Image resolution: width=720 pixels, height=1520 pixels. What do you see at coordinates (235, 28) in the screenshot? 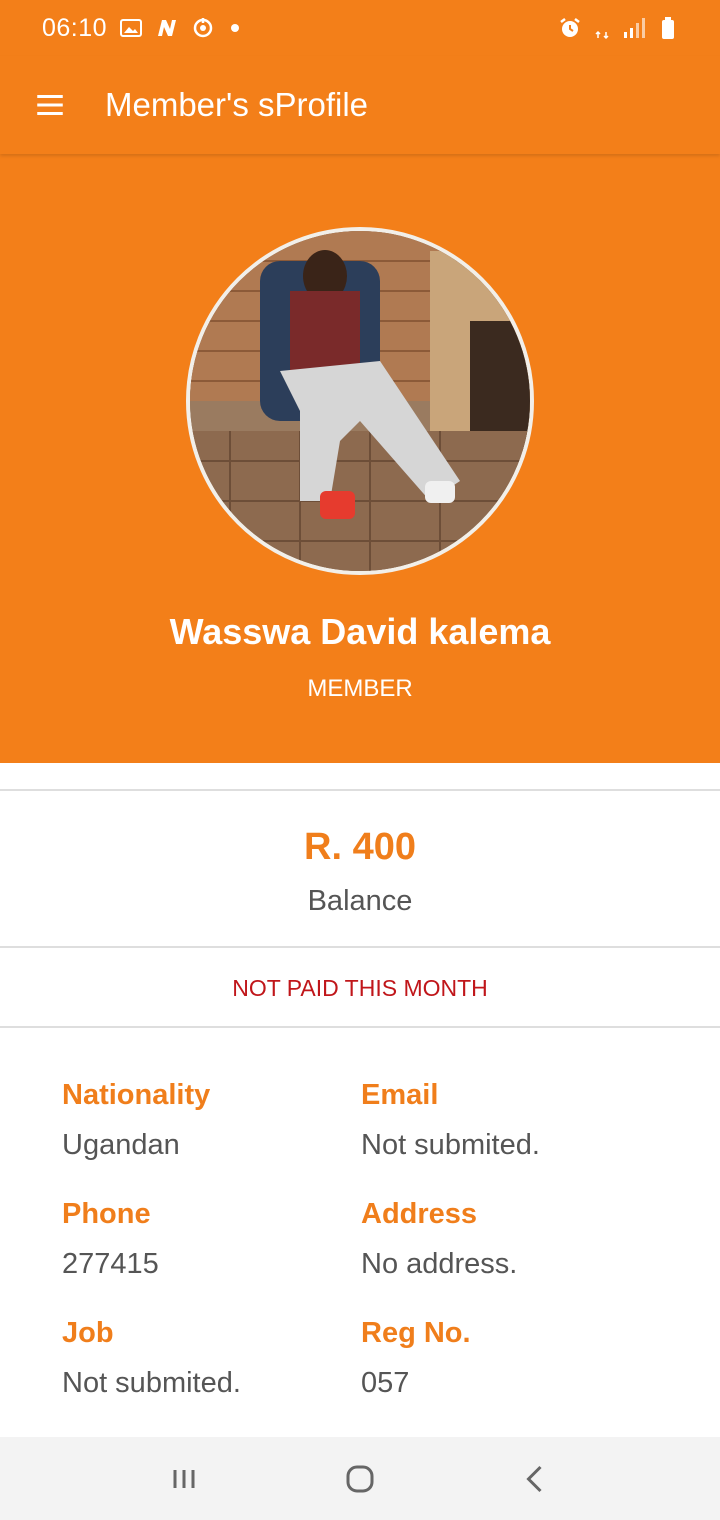
I see `notification-dot-icon` at bounding box center [235, 28].